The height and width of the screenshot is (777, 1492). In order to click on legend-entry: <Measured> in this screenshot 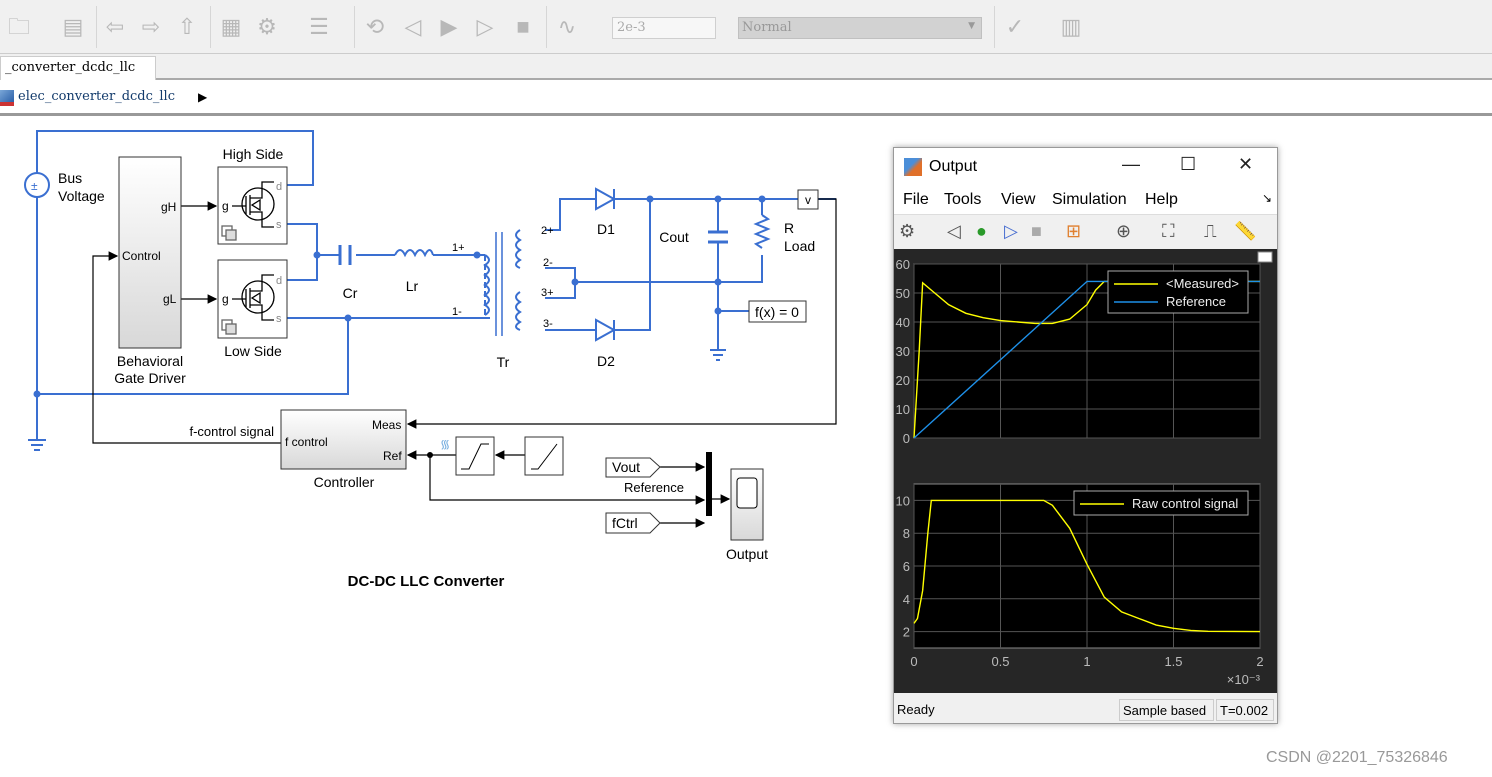, I will do `click(1202, 283)`.